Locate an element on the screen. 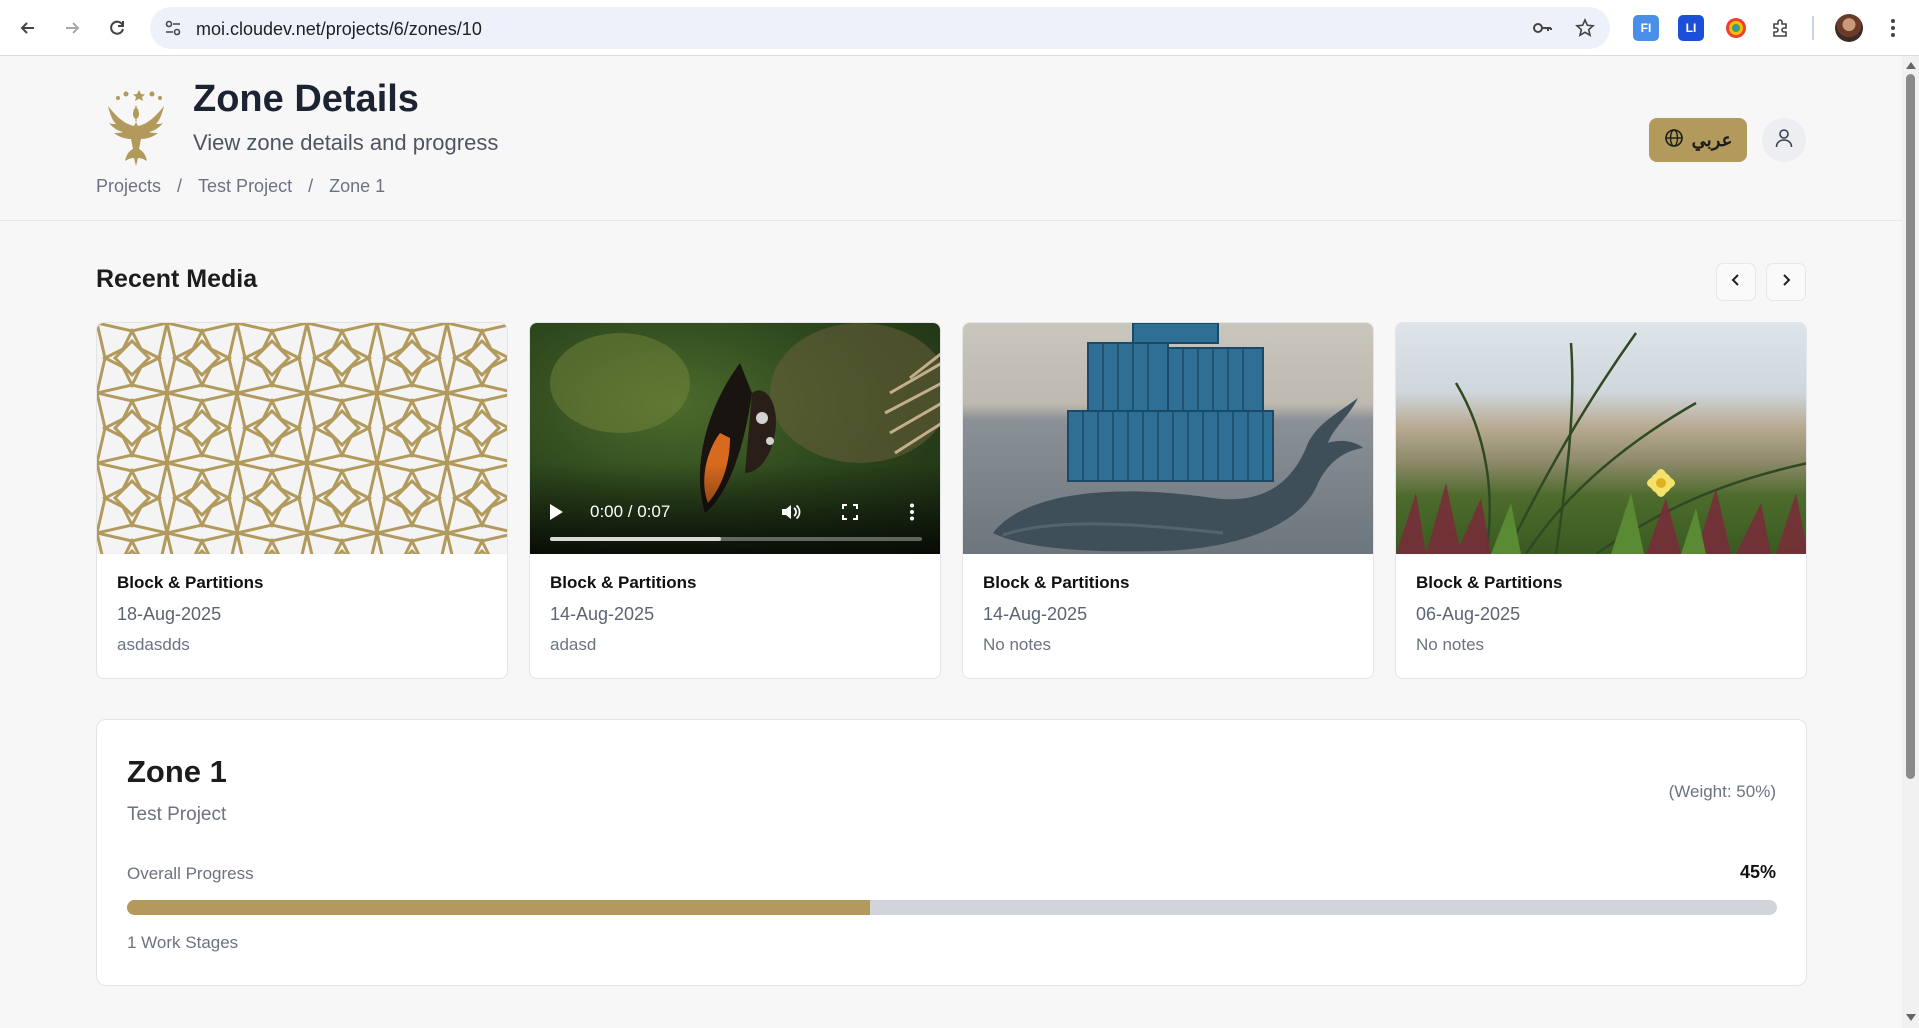 This screenshot has width=1919, height=1028. work-stages-count: 1 Work Stages is located at coordinates (183, 942).